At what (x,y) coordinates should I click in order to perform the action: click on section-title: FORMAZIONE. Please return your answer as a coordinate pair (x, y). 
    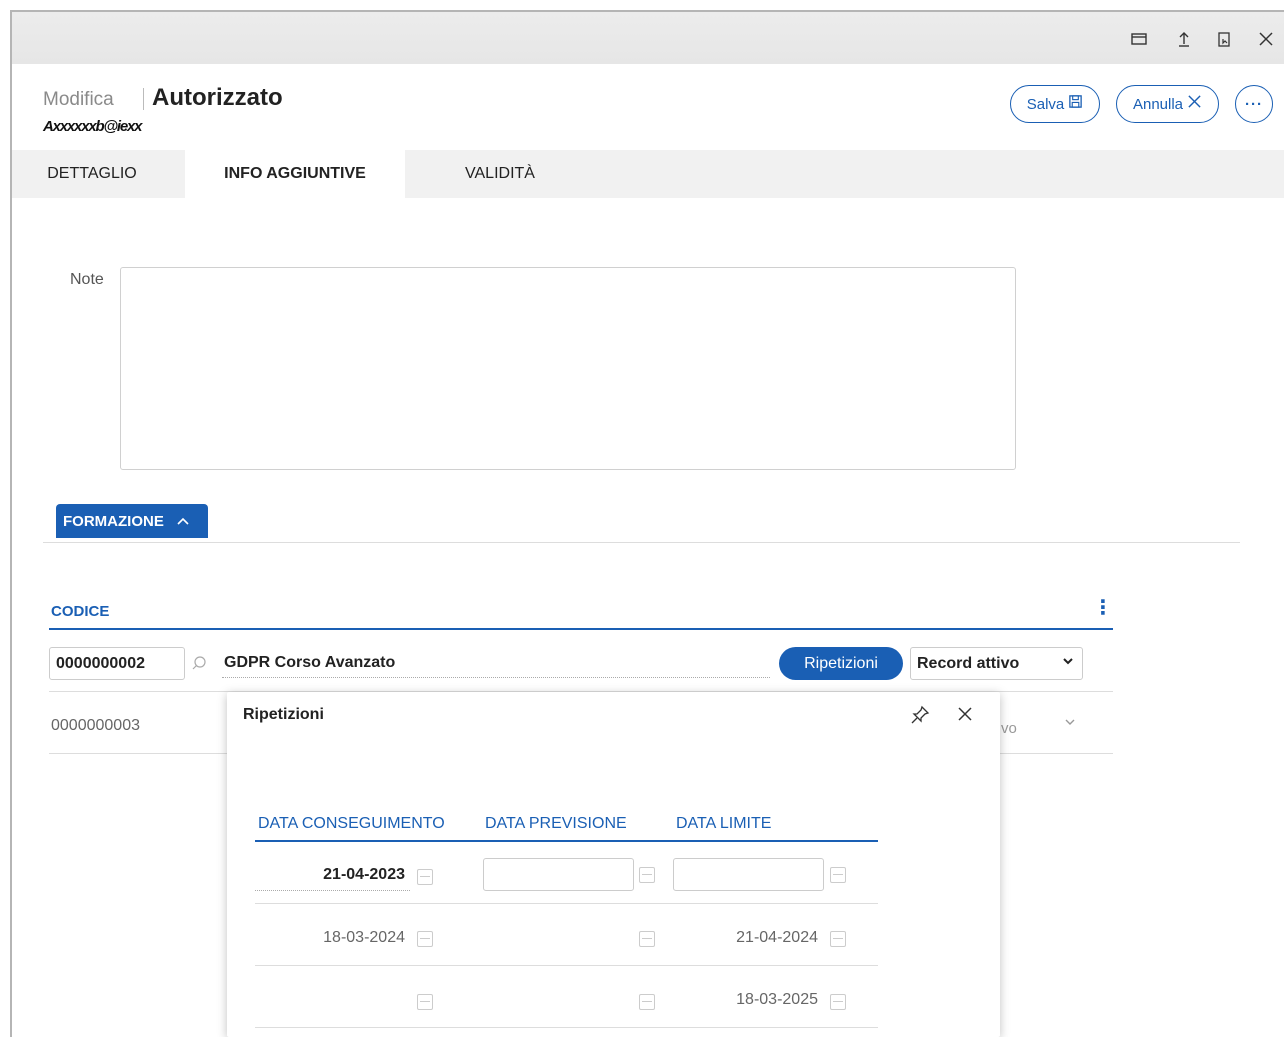
    Looking at the image, I should click on (113, 521).